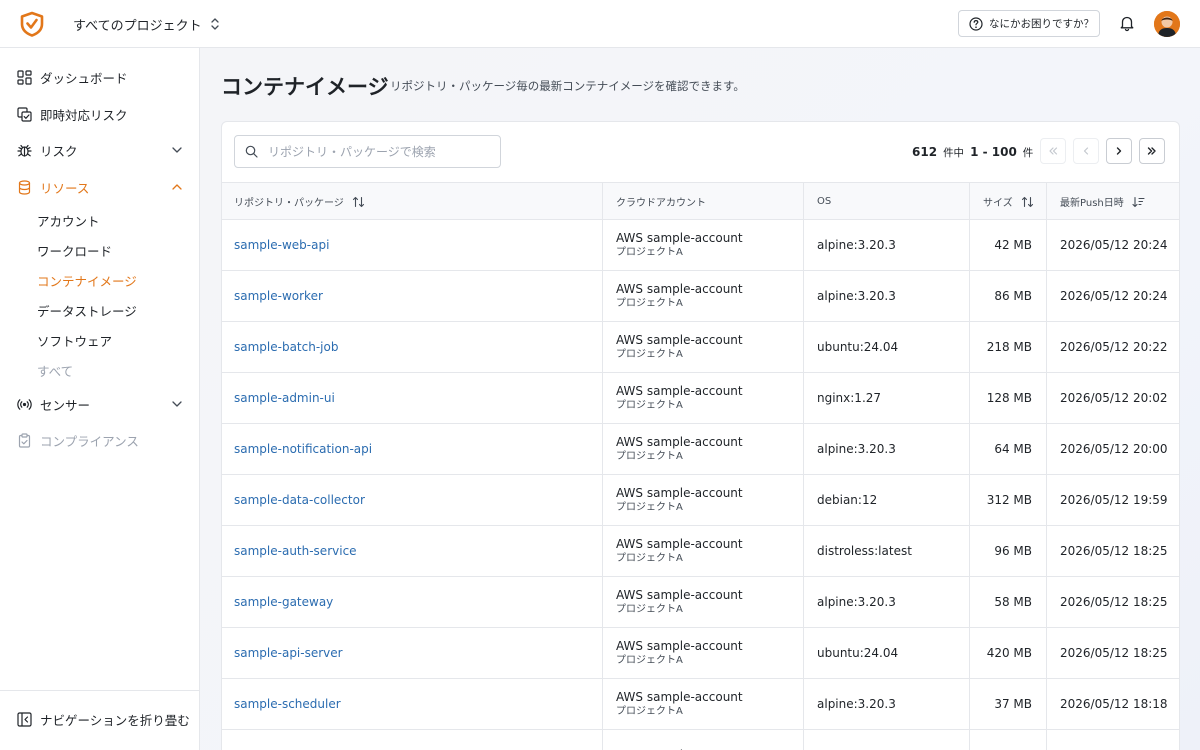 The height and width of the screenshot is (750, 1200). I want to click on size-cell: 58 MB, so click(1007, 602).